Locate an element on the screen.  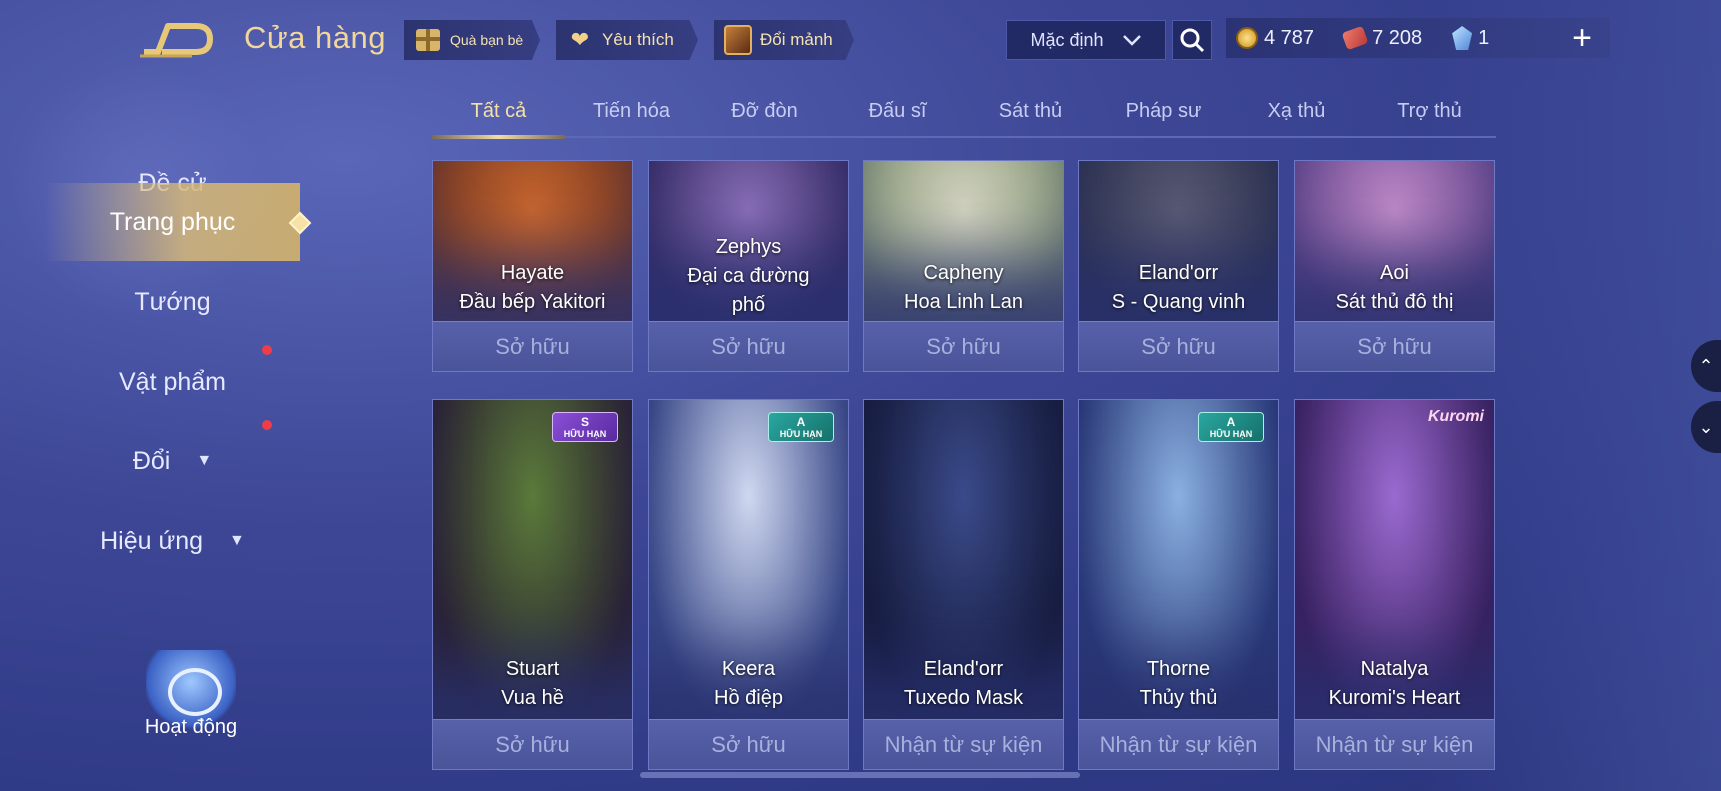
skin-names: Thorne Thủy thủ is located at coordinates (1178, 684).